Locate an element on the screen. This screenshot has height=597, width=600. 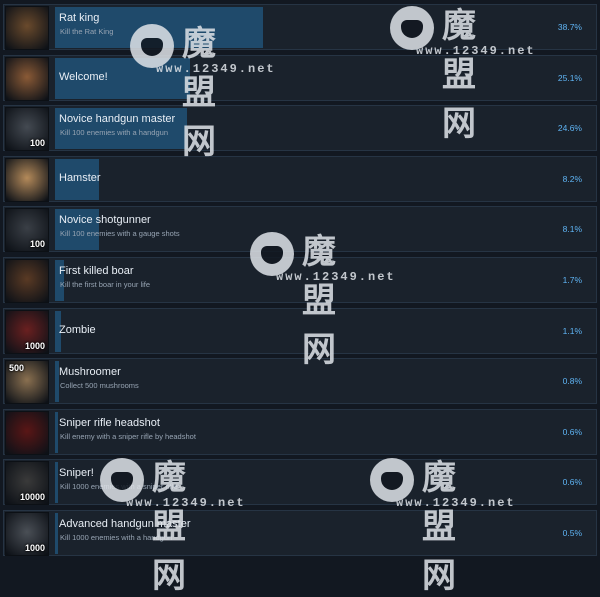
achievement-bread-icon is located at coordinates (27, 78).